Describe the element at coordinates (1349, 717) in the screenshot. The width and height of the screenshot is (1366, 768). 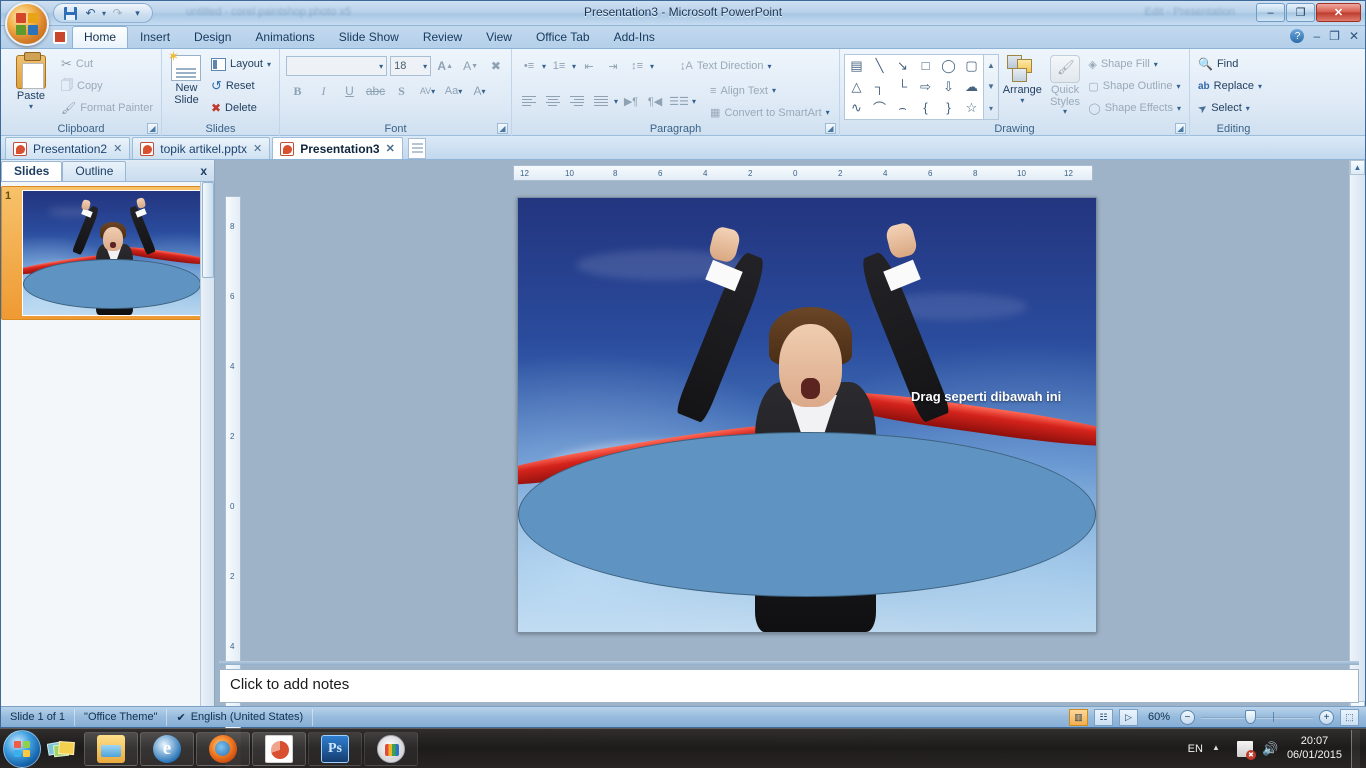
I see `fit-slide-to-window-button: ⬚` at that location.